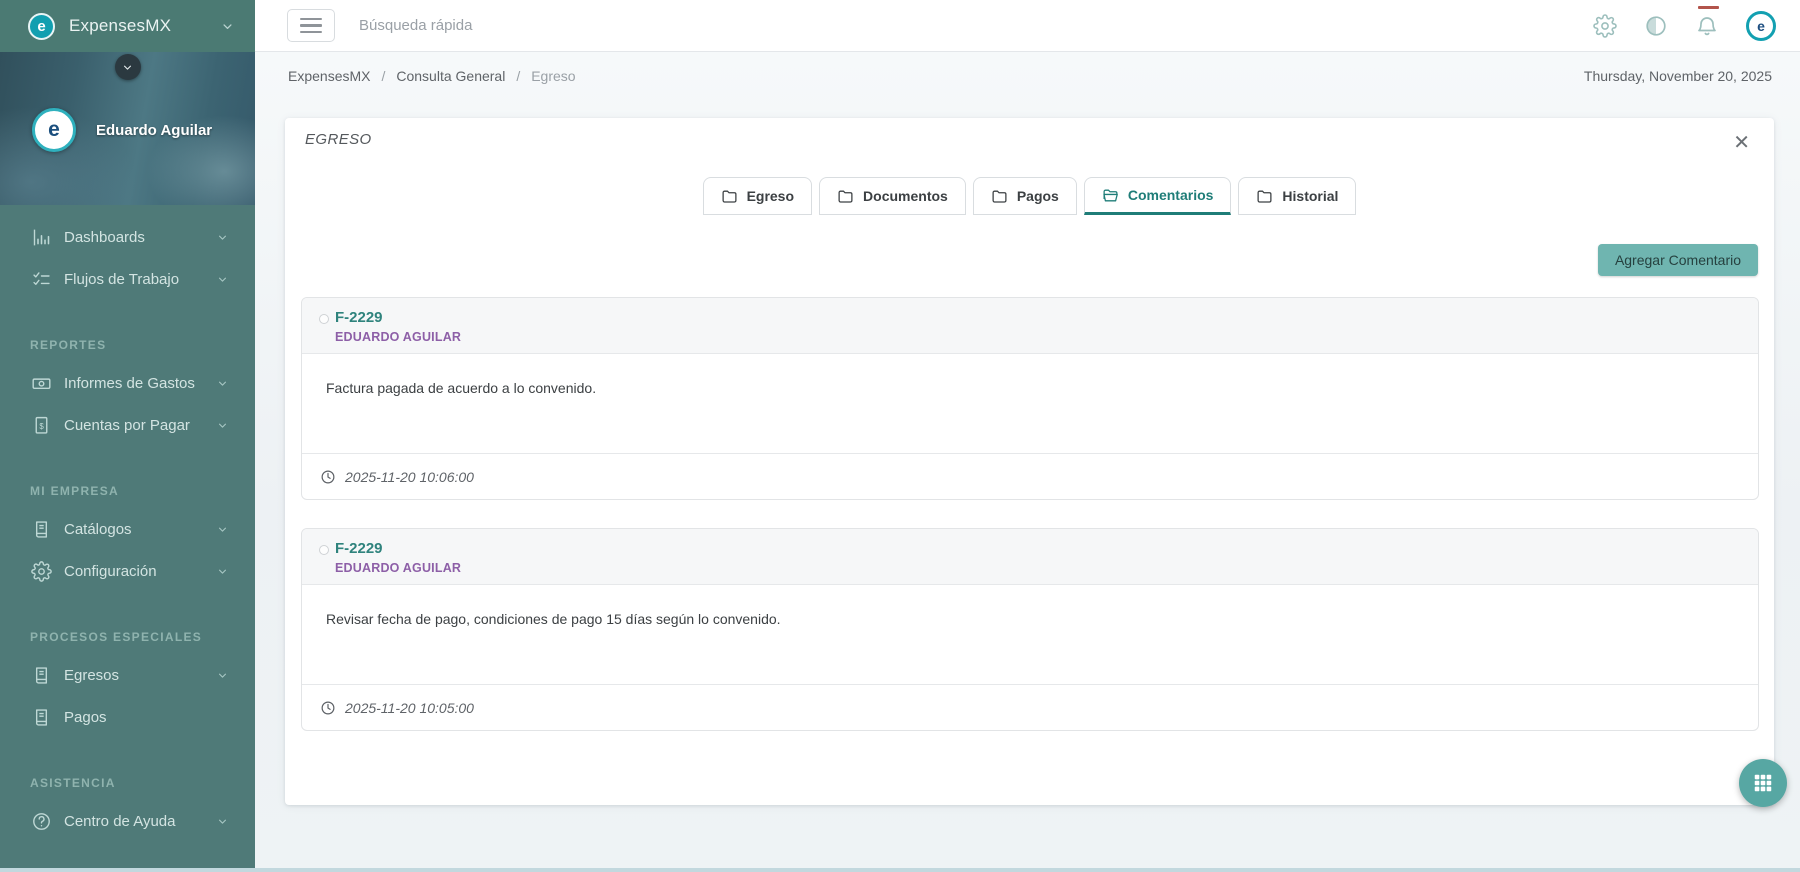  What do you see at coordinates (338, 139) in the screenshot?
I see `panel-title: EGRESO` at bounding box center [338, 139].